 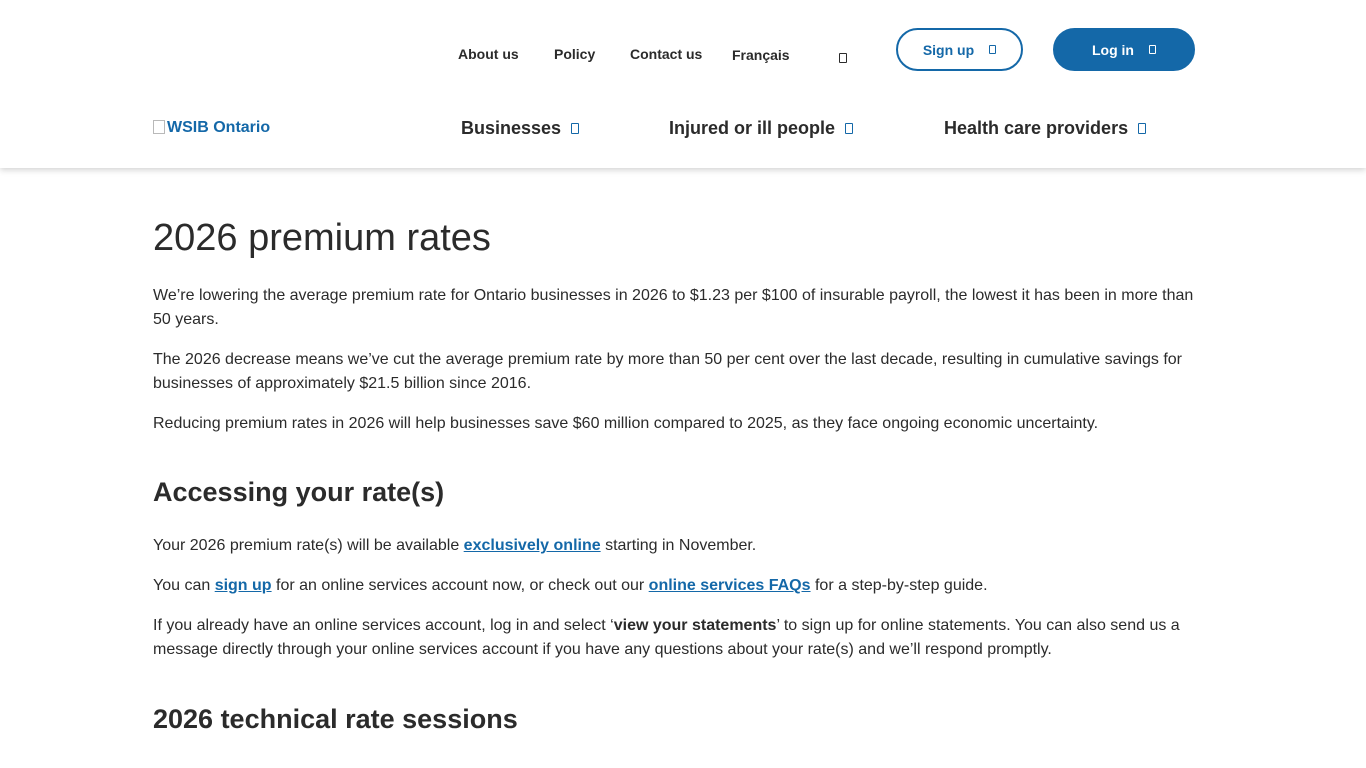 What do you see at coordinates (322, 238) in the screenshot?
I see `page-title: 2026 premium rates` at bounding box center [322, 238].